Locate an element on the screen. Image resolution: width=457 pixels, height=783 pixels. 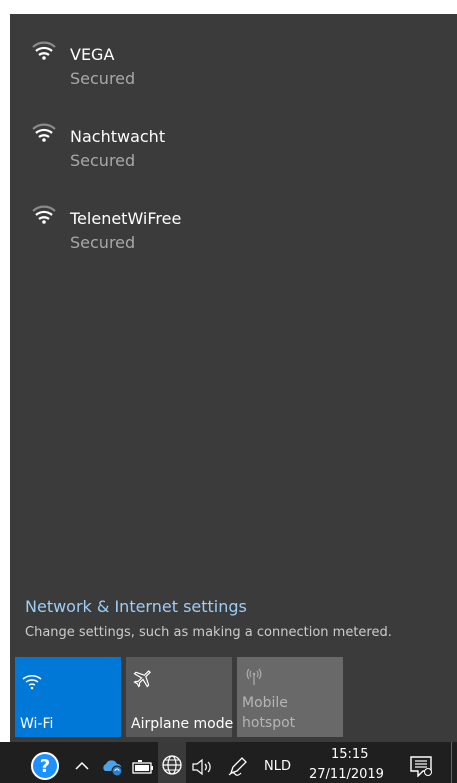
network-item-vega: VEGA Secured is located at coordinates (230, 51).